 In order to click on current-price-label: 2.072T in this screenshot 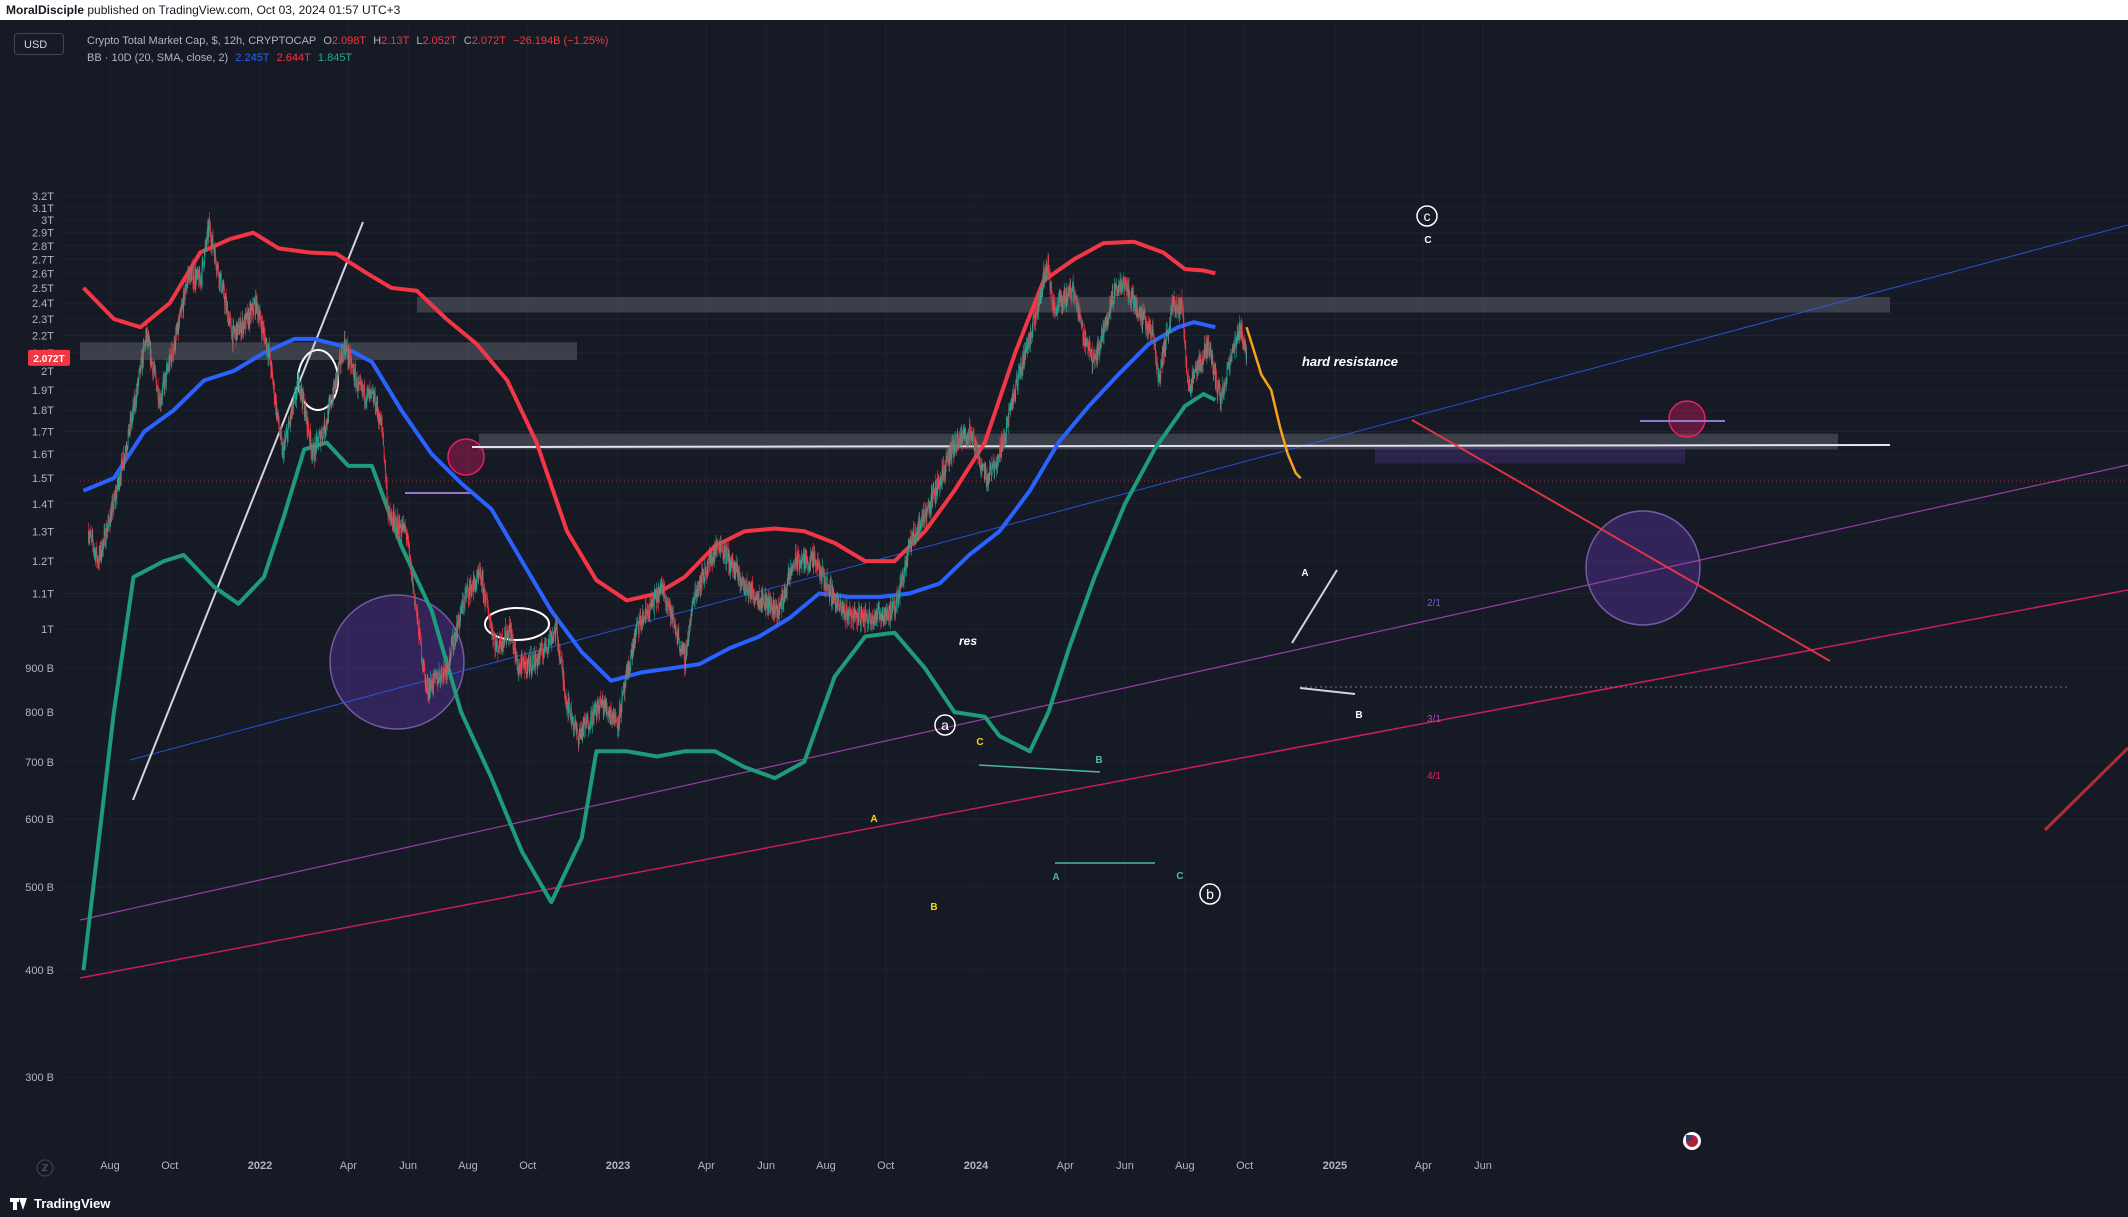, I will do `click(48, 359)`.